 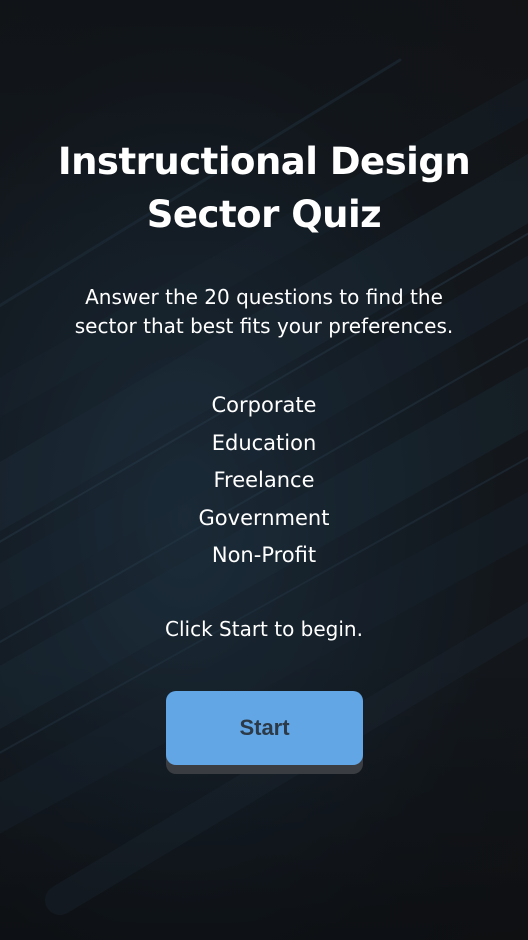 I want to click on quiz-description-line-1: Answer the 20 questions to find the, so click(x=264, y=297).